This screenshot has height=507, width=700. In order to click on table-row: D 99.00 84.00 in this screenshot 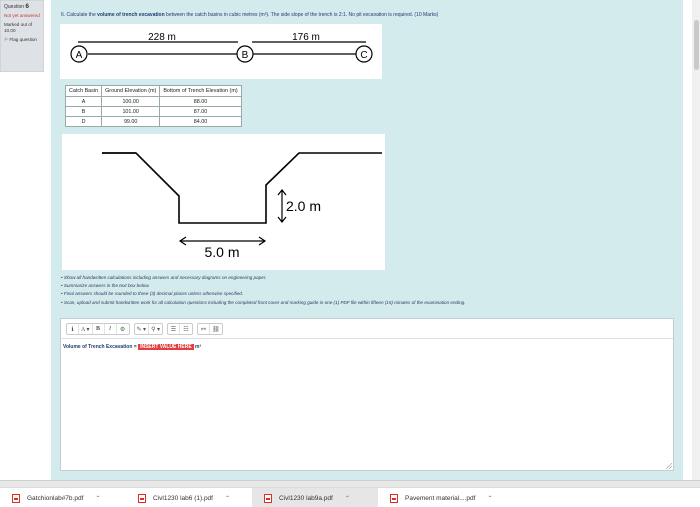, I will do `click(153, 121)`.